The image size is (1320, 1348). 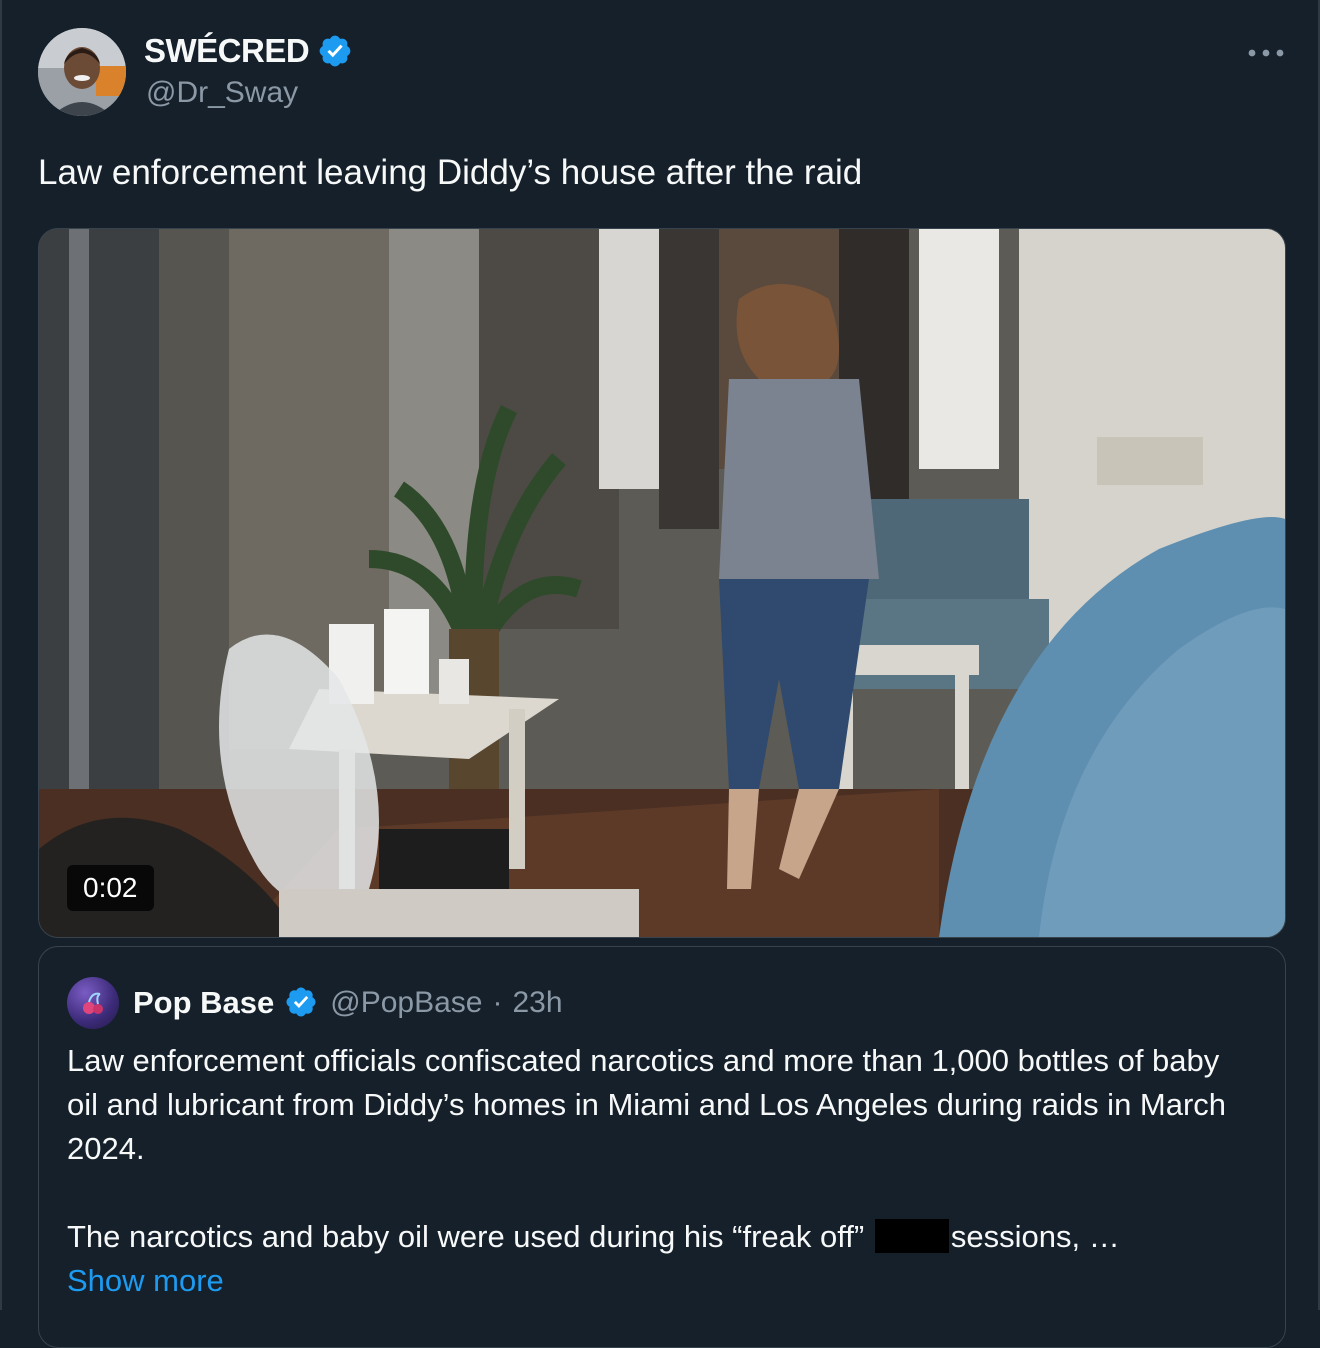 I want to click on show-more-link: Show more, so click(x=662, y=1281).